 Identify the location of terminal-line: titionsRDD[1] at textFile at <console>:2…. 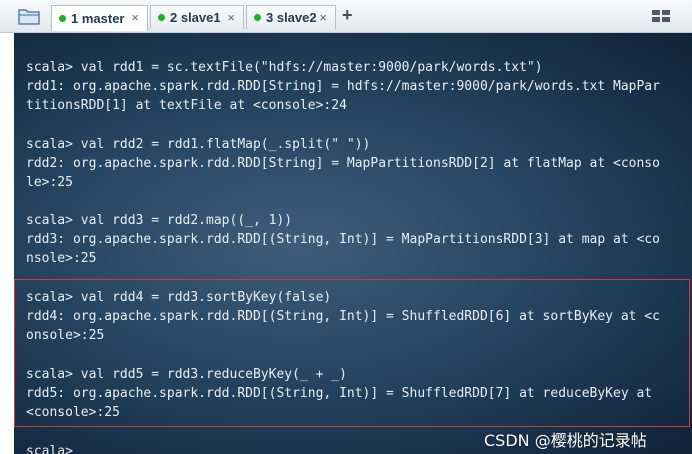
(186, 105).